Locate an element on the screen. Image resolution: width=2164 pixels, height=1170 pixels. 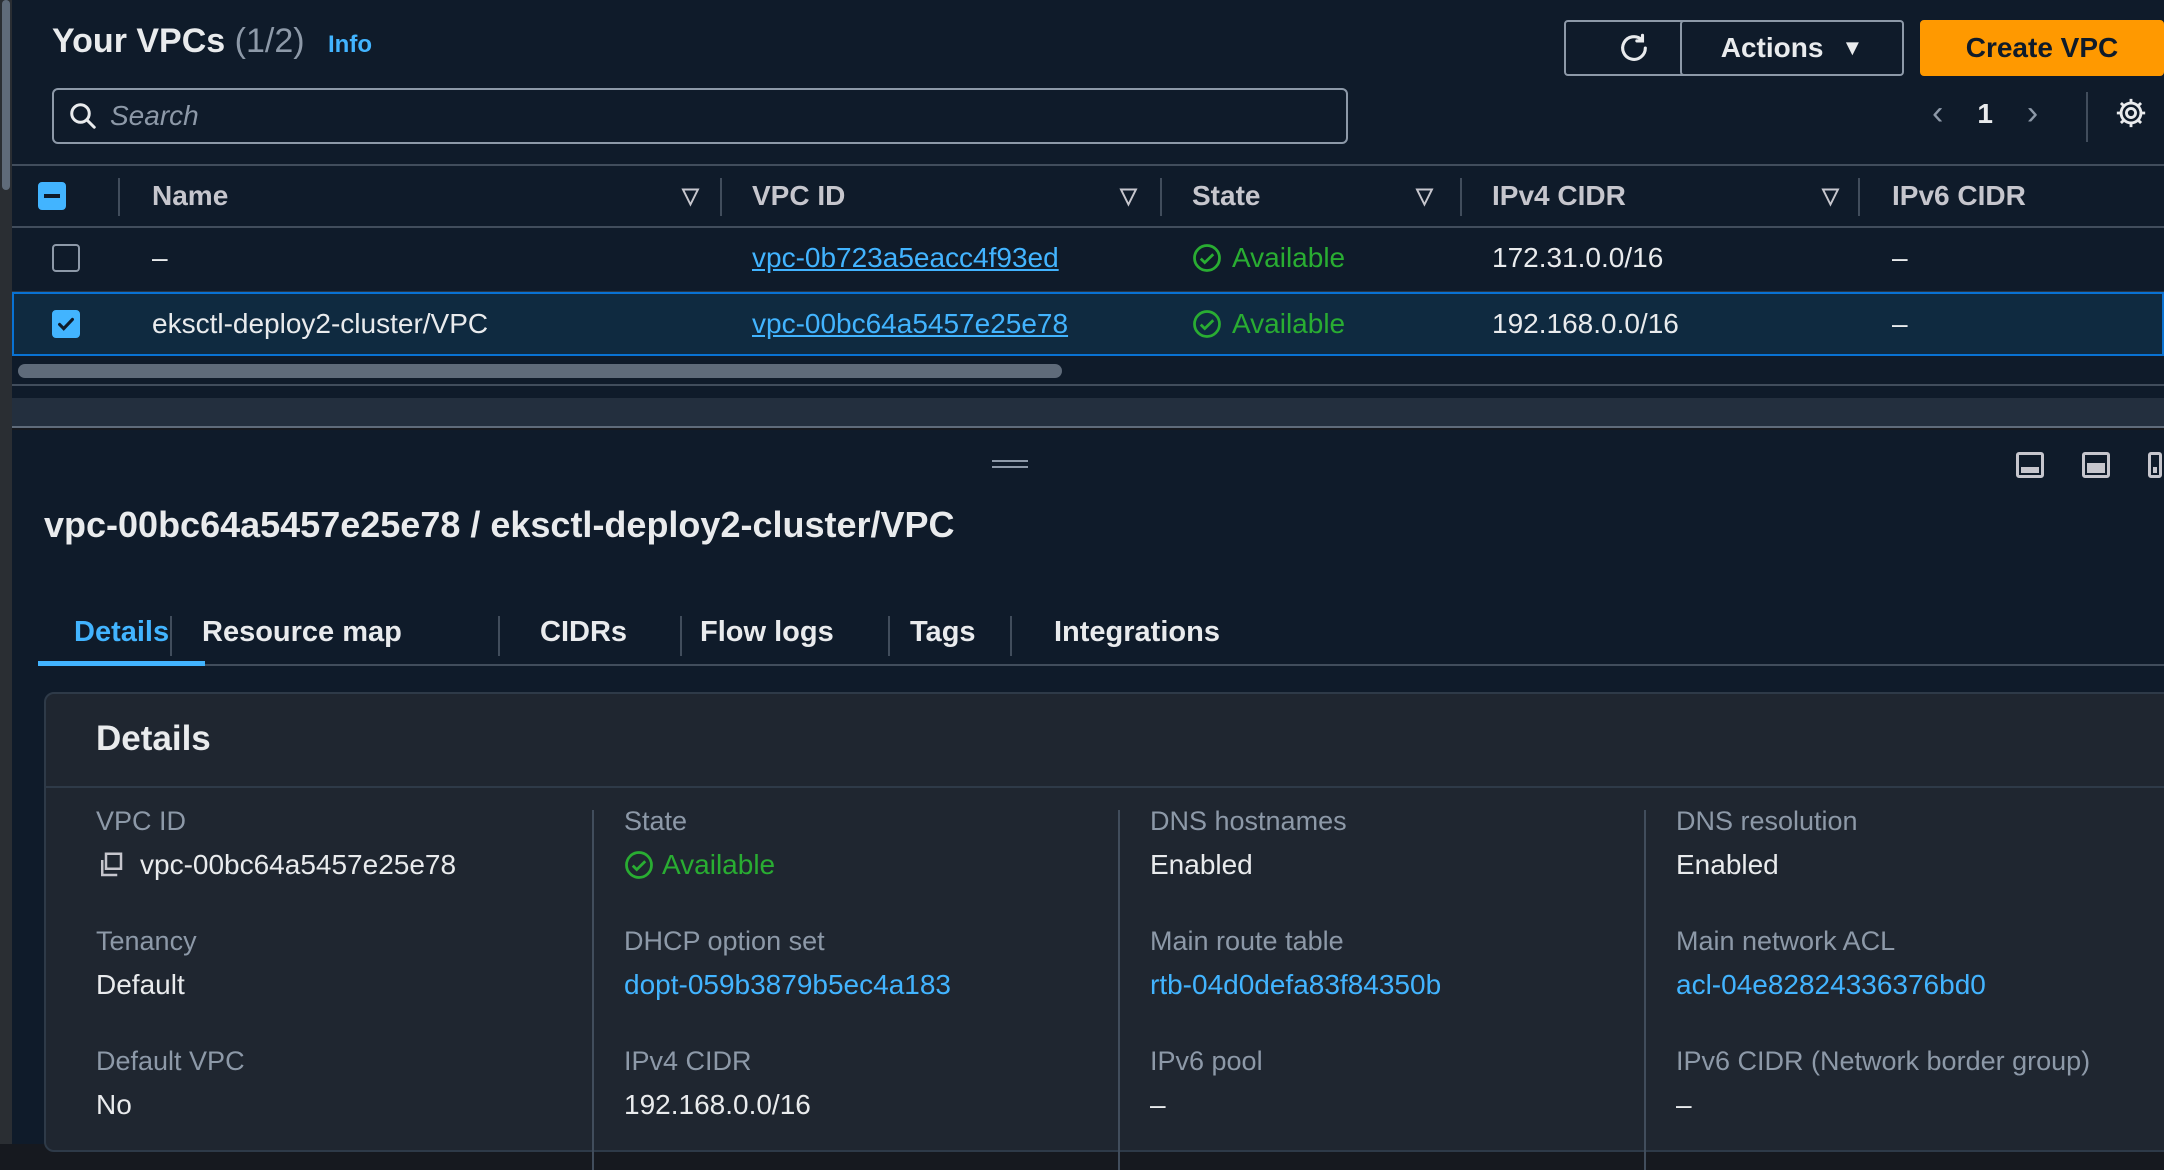
row-name: eksctl-deploy2-cluster/VPC is located at coordinates (320, 323).